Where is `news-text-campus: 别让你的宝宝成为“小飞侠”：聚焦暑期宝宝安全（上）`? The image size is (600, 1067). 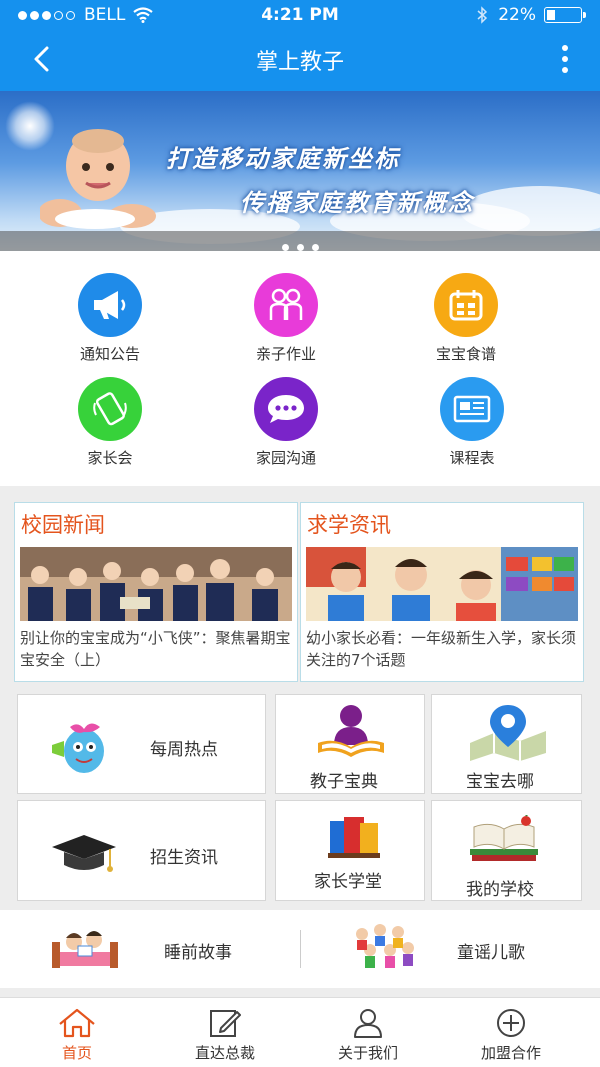
news-text-campus: 别让你的宝宝成为“小飞侠”：聚焦暑期宝宝安全（上） is located at coordinates (155, 649).